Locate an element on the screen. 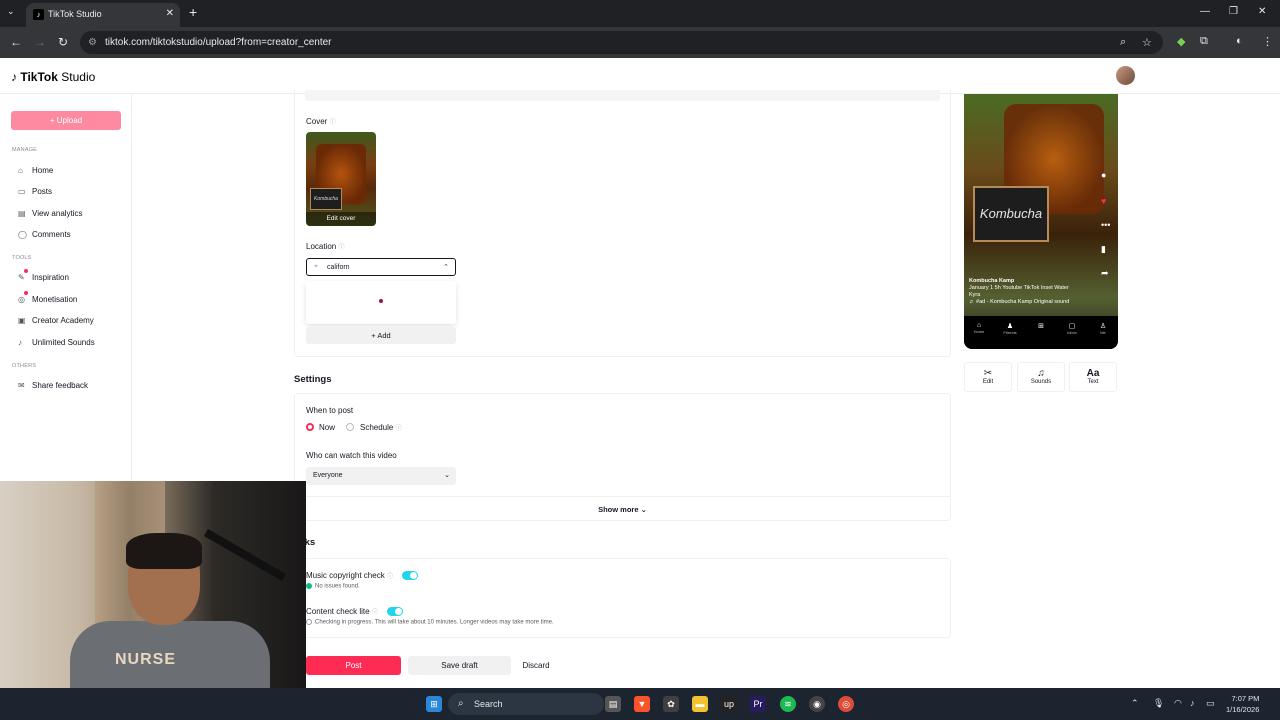  zoom-icon: ⌕ is located at coordinates (1123, 42).